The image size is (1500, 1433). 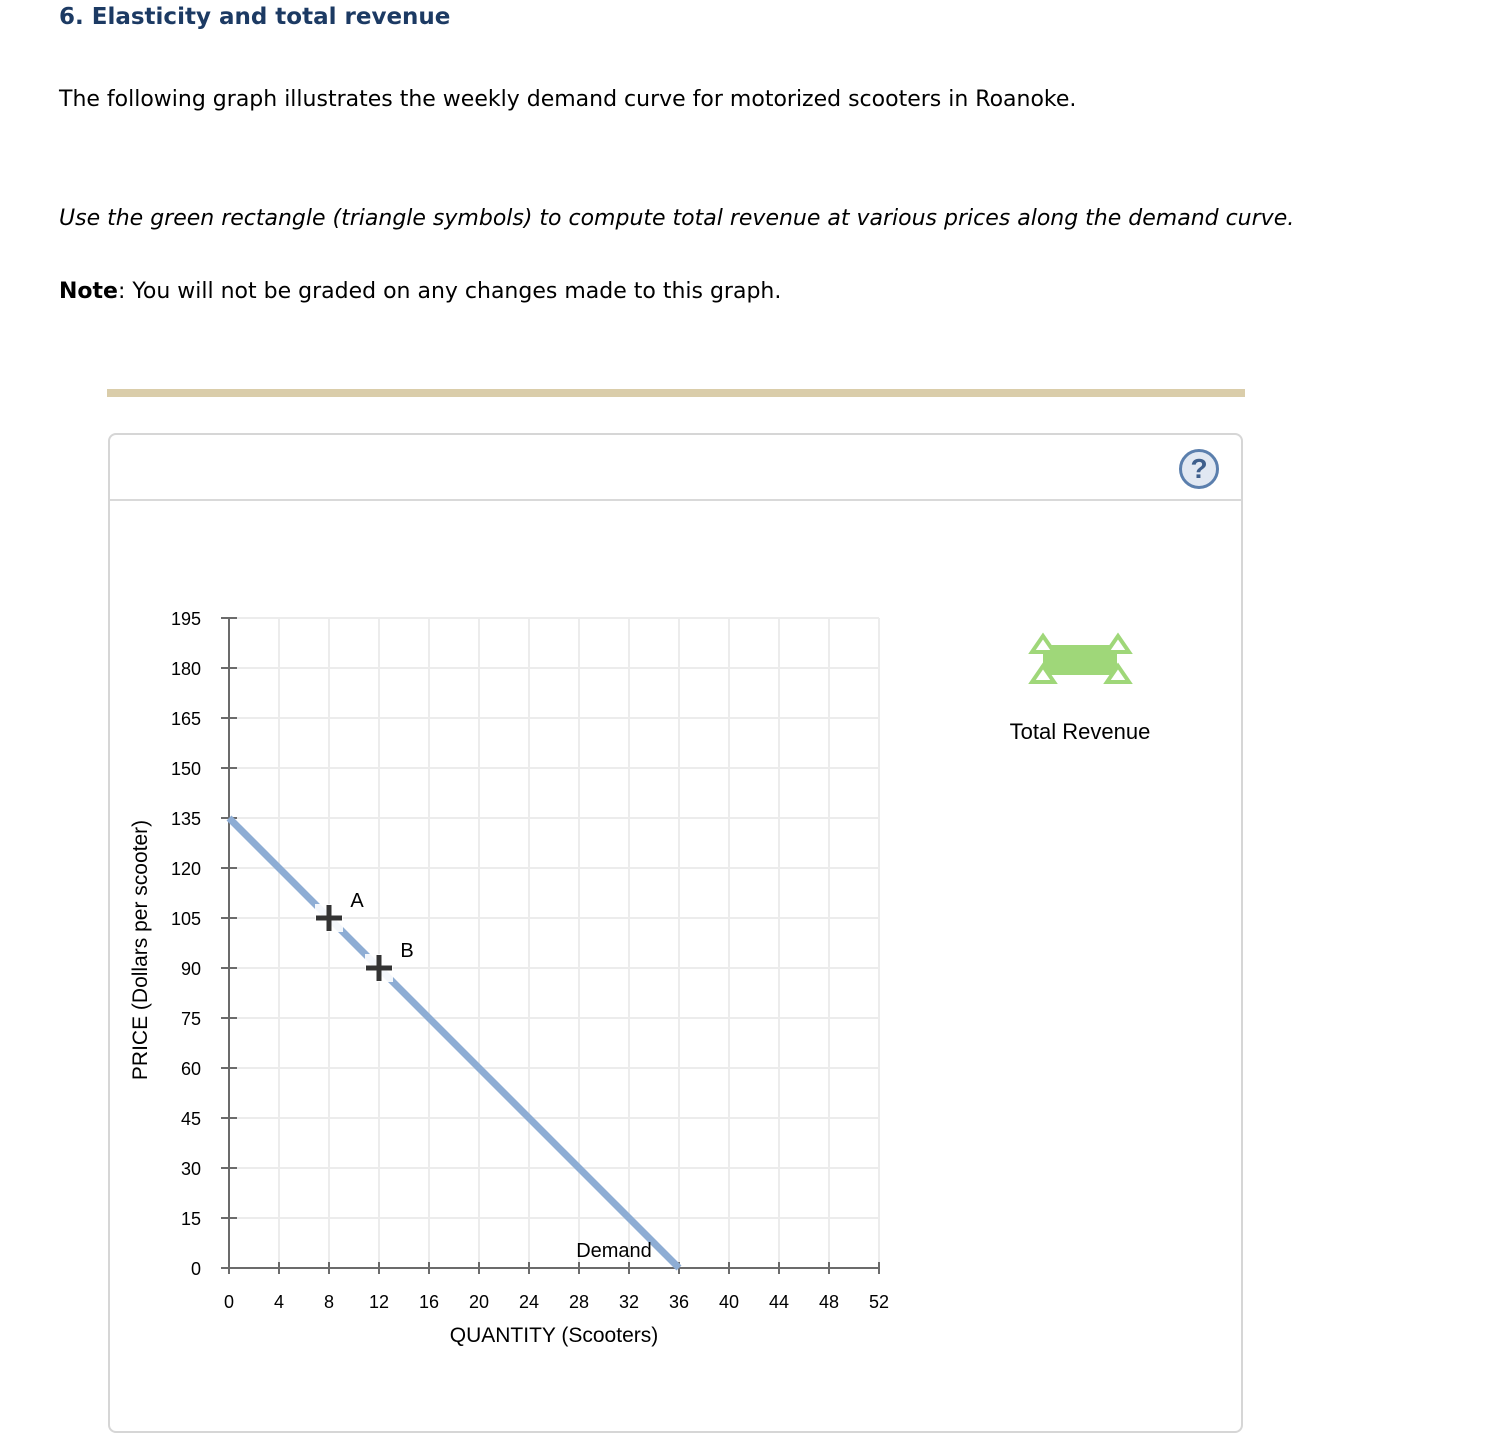 I want to click on y-tick-label: 180, so click(x=186, y=669).